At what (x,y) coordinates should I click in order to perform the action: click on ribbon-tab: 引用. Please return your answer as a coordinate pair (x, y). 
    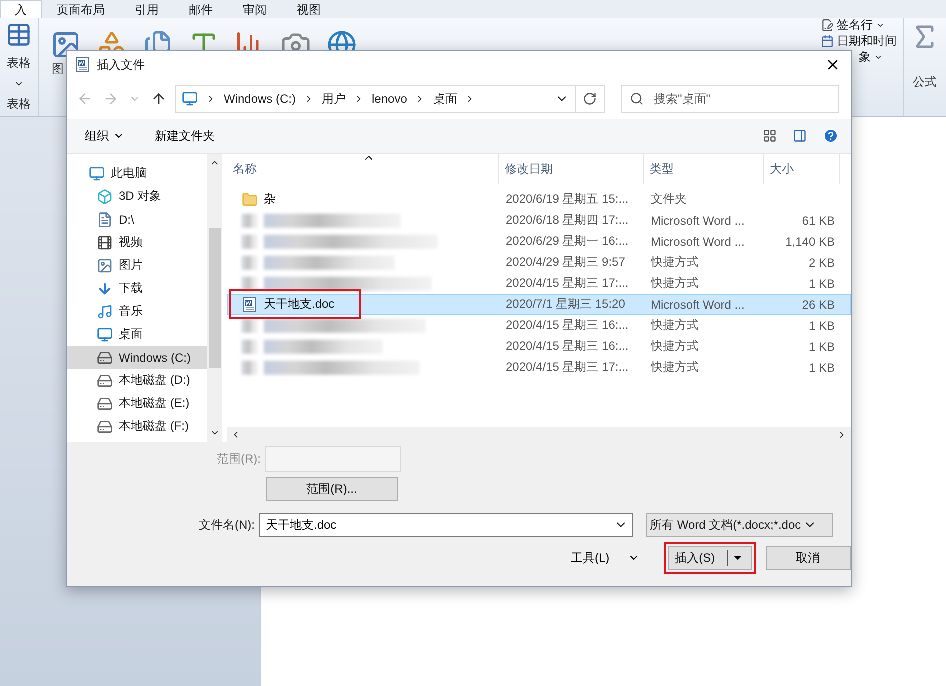
    Looking at the image, I should click on (147, 9).